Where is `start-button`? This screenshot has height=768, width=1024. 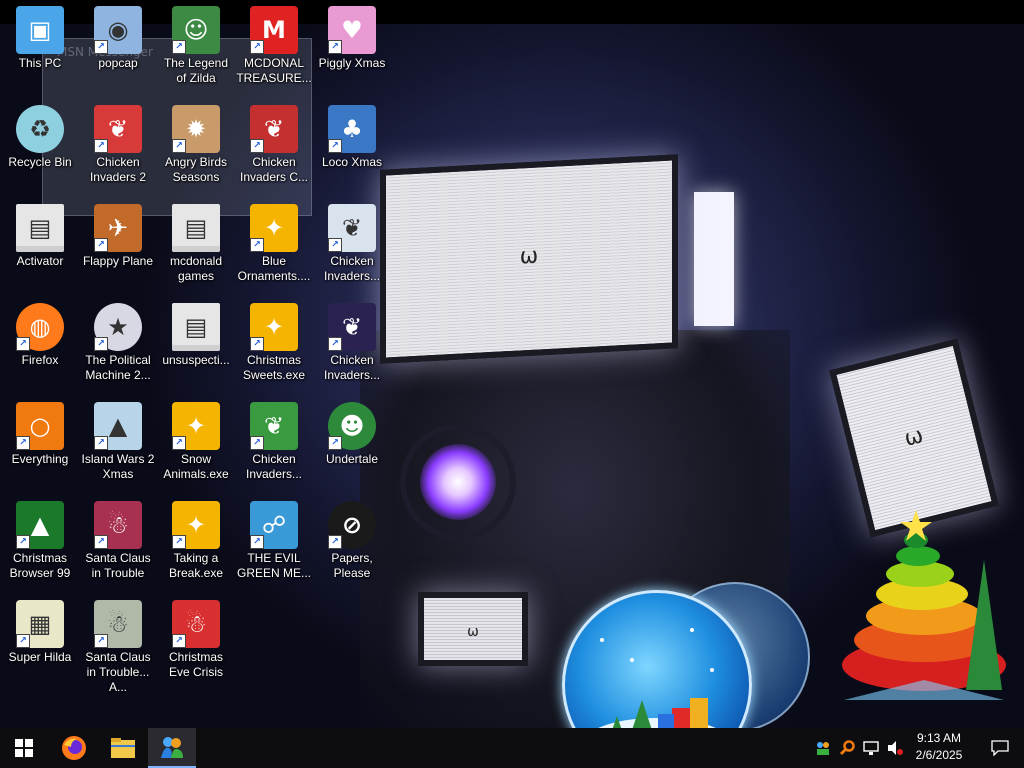 start-button is located at coordinates (24, 748).